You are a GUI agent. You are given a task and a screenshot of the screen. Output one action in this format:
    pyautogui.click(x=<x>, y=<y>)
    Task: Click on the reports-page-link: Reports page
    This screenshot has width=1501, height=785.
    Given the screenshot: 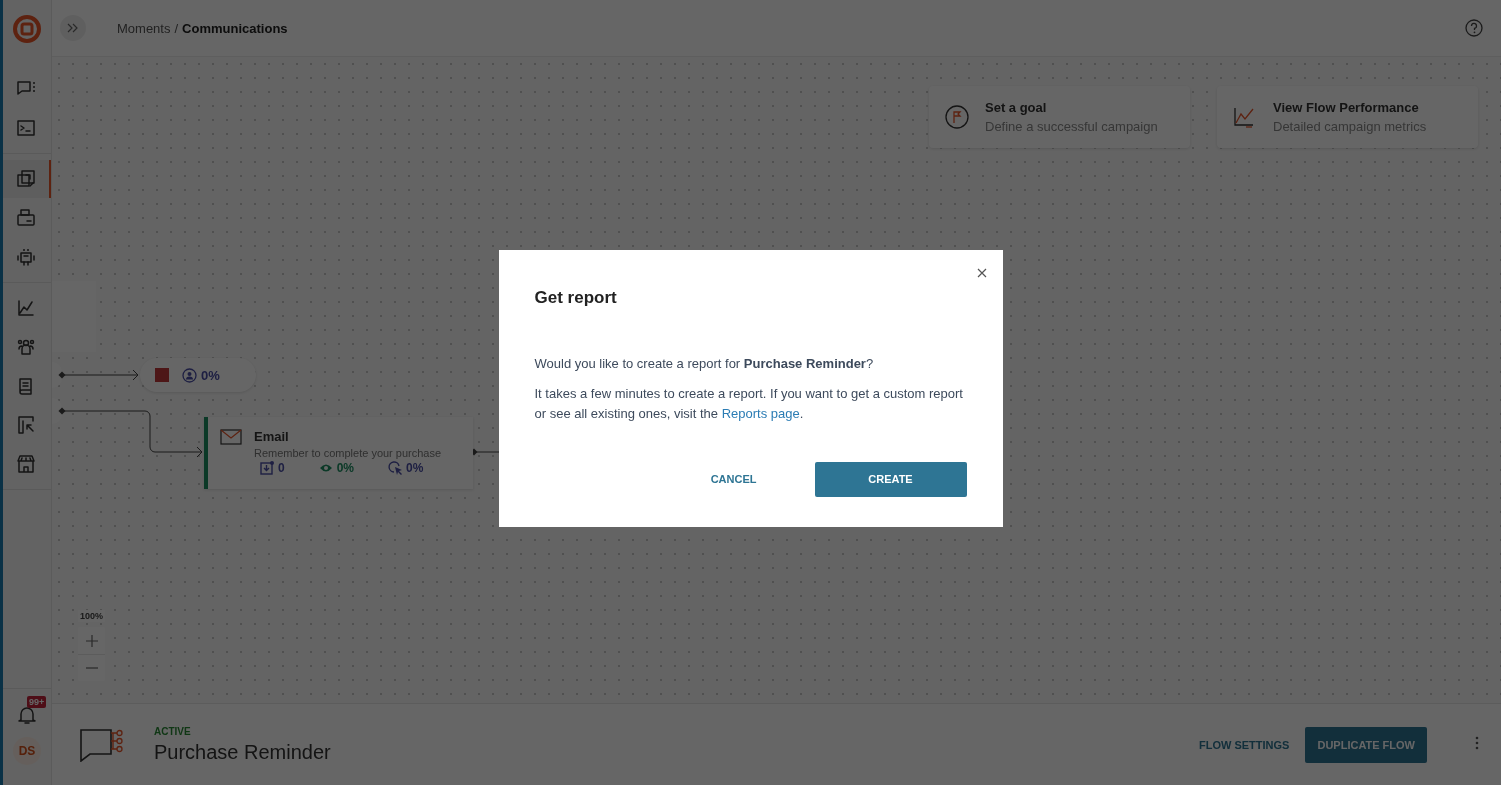 What is the action you would take?
    pyautogui.click(x=760, y=413)
    